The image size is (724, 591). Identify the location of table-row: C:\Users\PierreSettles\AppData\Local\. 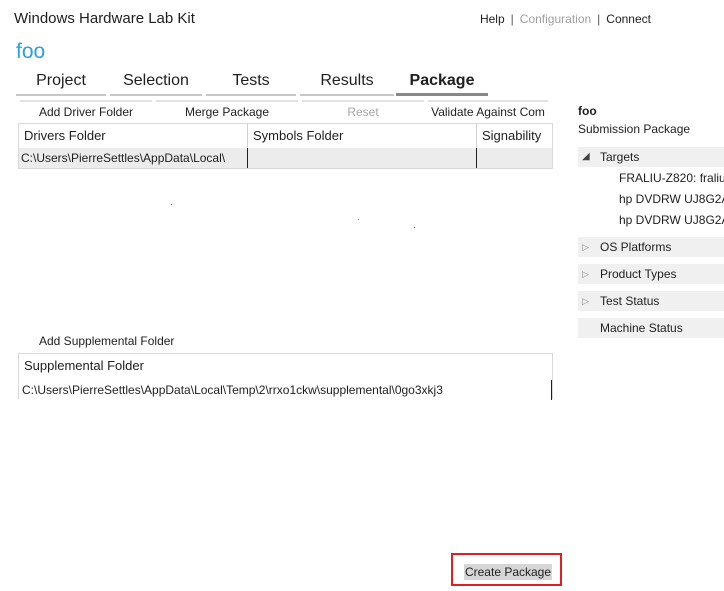
(285, 158).